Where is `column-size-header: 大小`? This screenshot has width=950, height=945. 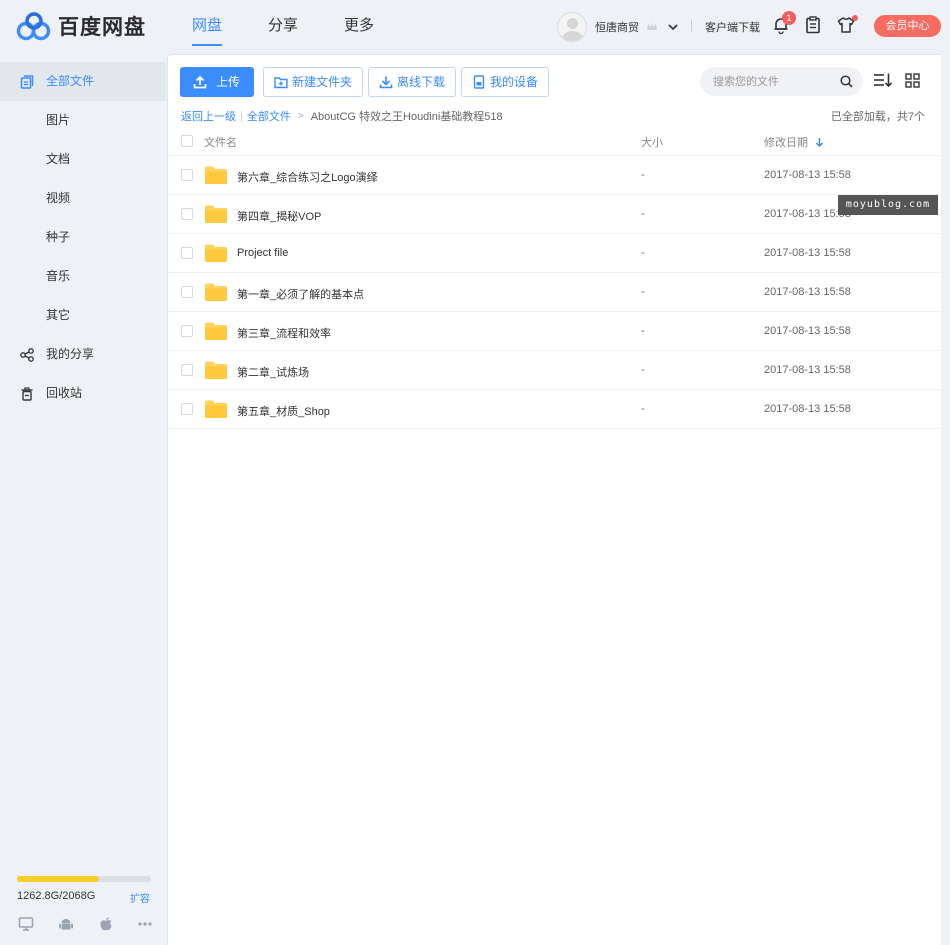 column-size-header: 大小 is located at coordinates (652, 142).